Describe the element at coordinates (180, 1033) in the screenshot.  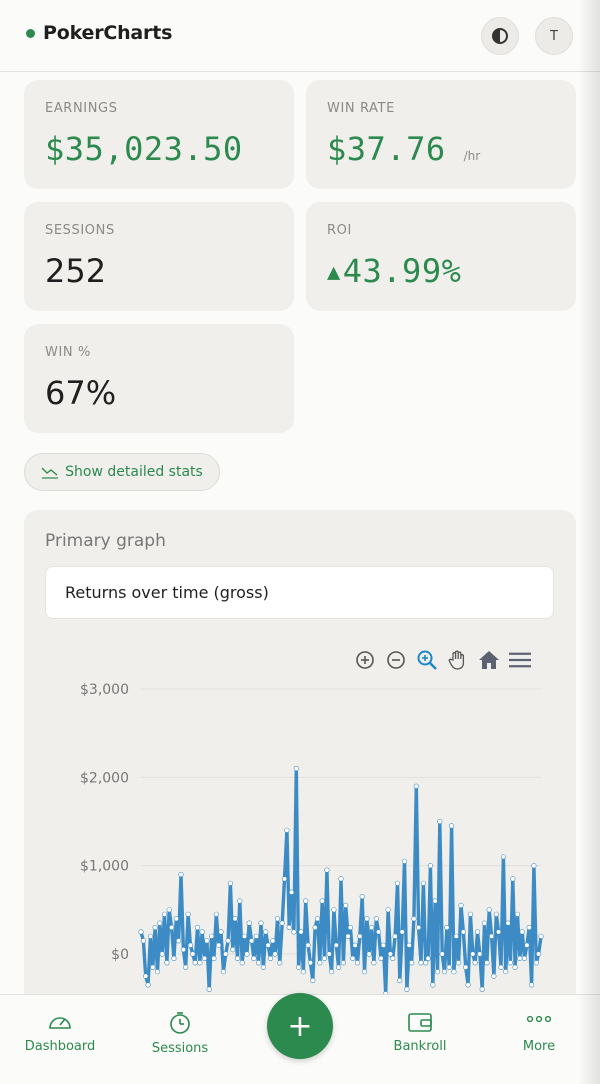
I see `nav-sessions: Sessions` at that location.